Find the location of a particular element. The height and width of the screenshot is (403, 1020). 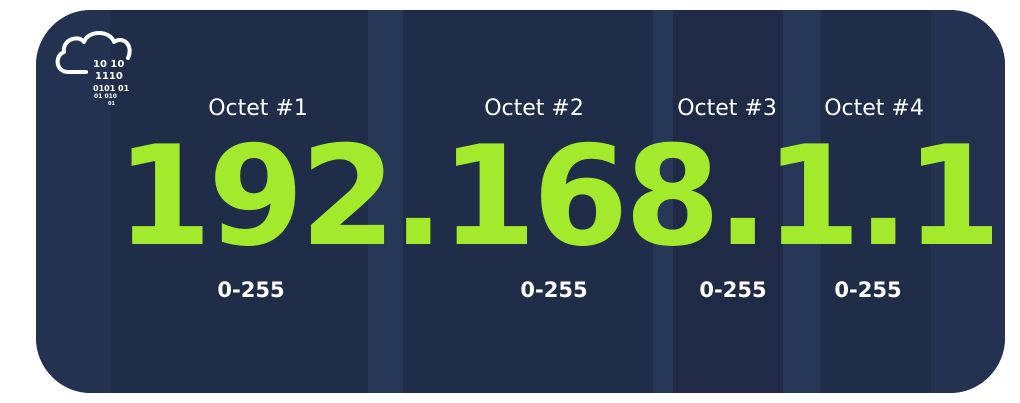

binary-digits: 1110 is located at coordinates (109, 76).